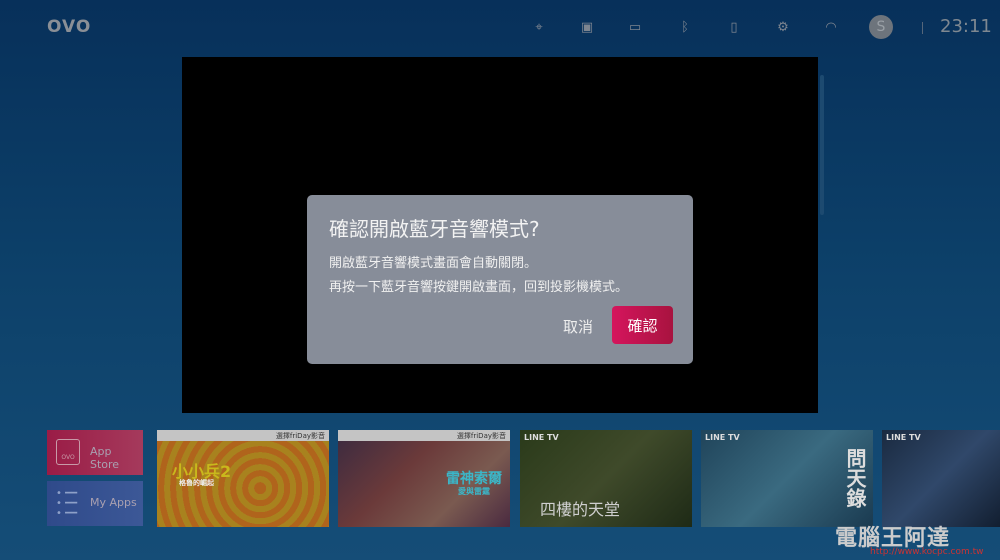 The height and width of the screenshot is (560, 1000). Describe the element at coordinates (500, 28) in the screenshot. I see `top-bar: OVO ⌖ ▣ ▭ ᛒ ▯ ⚙ ◠ S 23:11` at that location.